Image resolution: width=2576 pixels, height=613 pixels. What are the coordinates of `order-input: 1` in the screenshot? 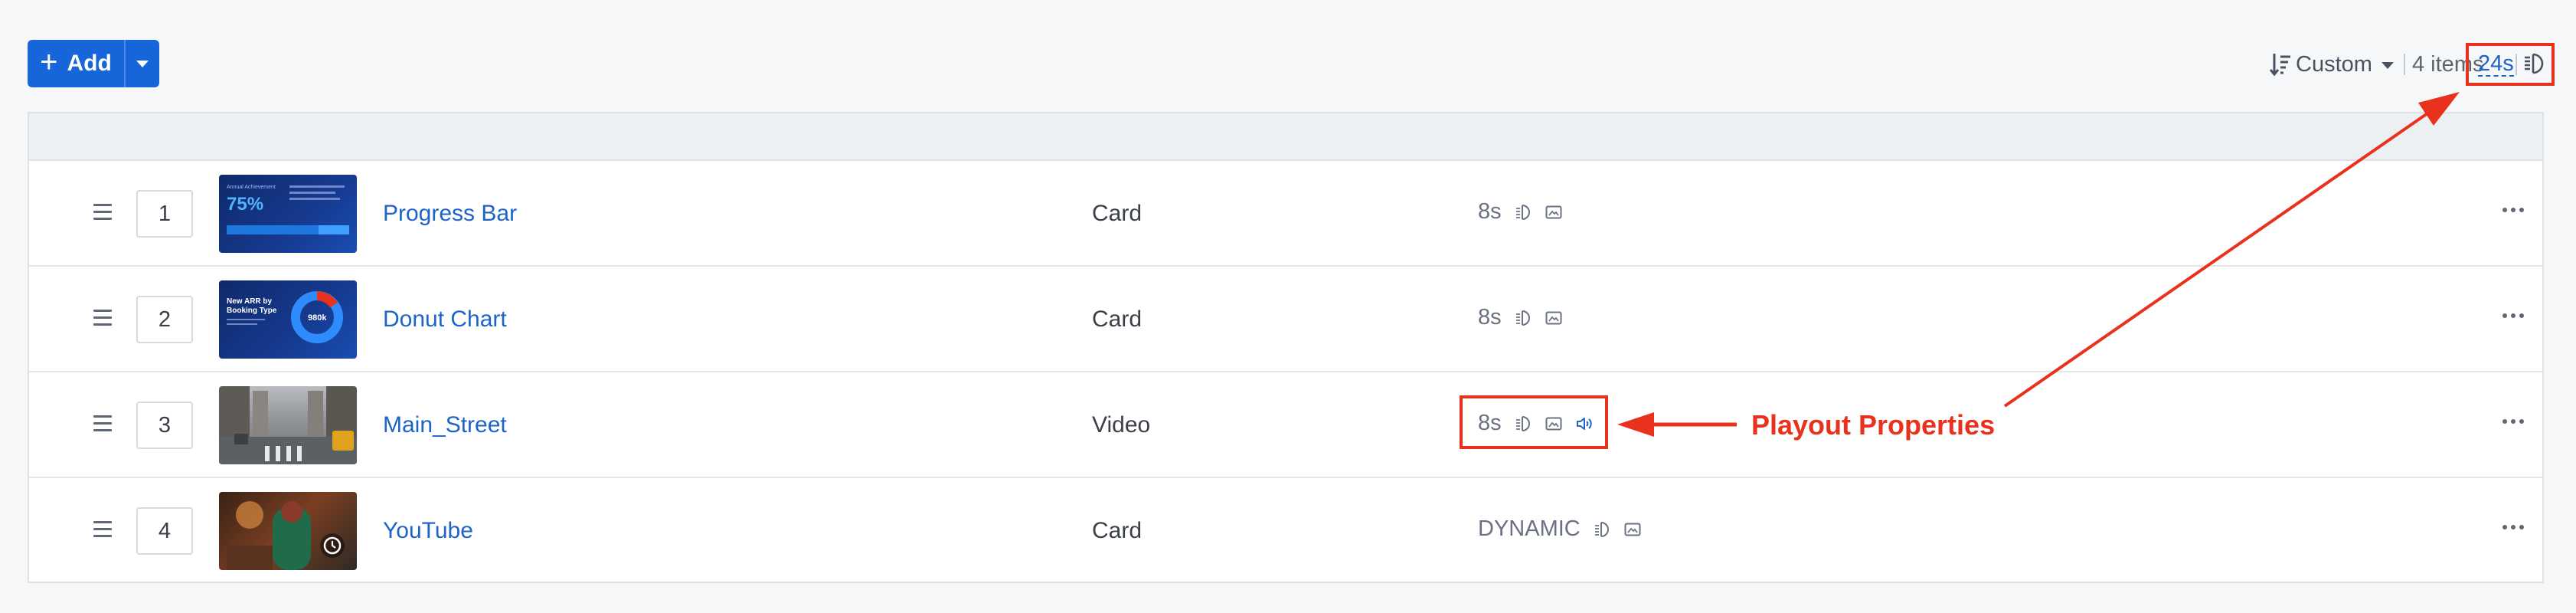 It's located at (164, 214).